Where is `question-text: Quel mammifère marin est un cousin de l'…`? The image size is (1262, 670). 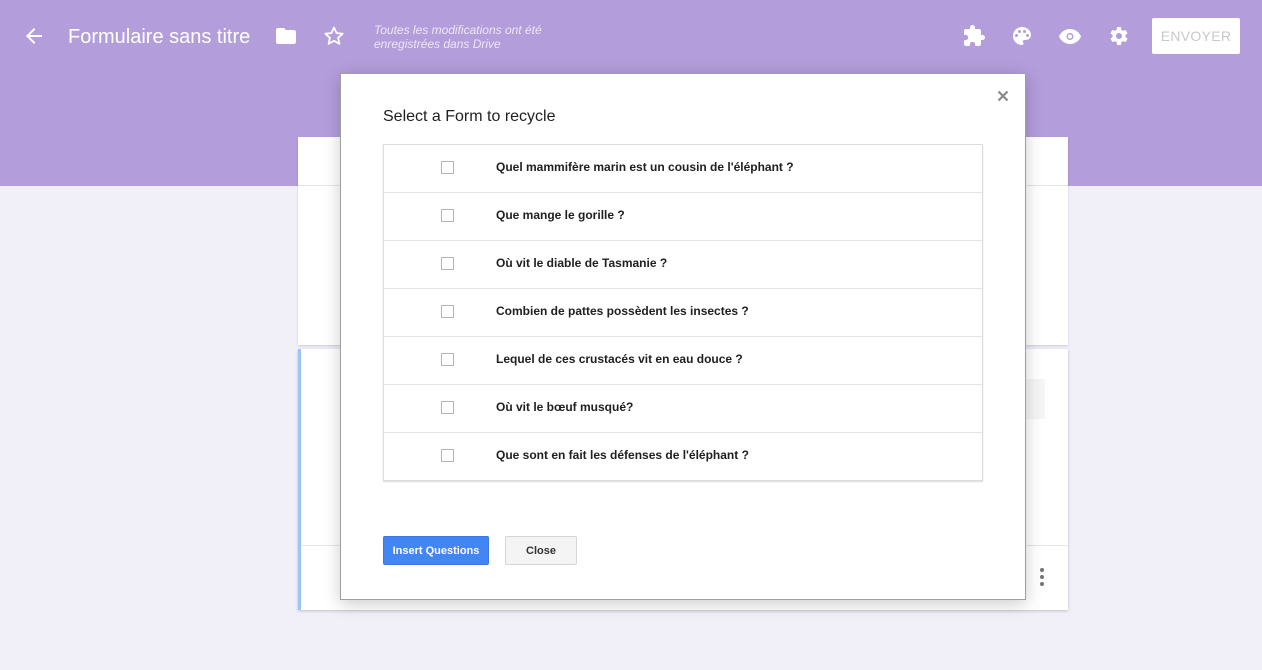
question-text: Quel mammifère marin est un cousin de l'… is located at coordinates (645, 167).